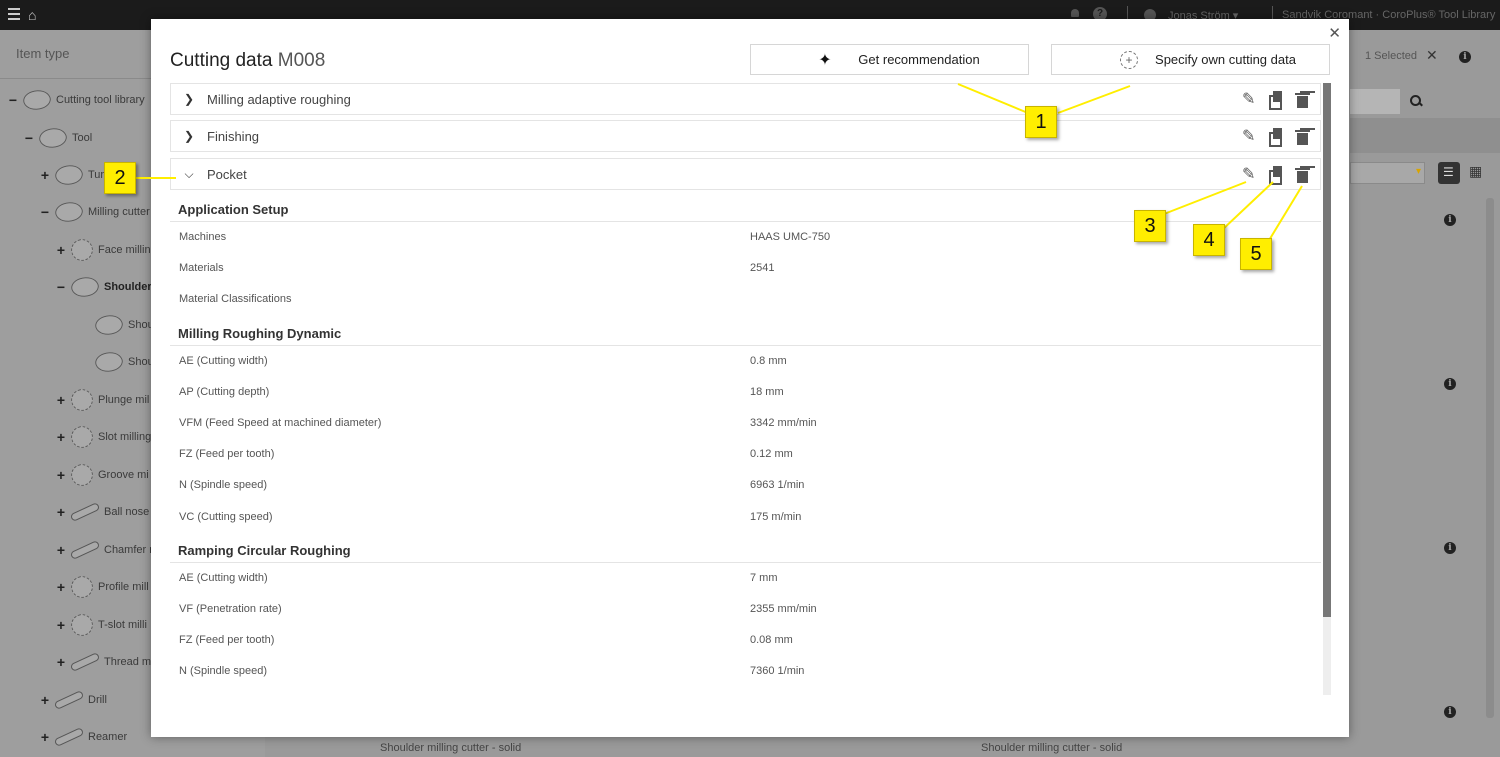  Describe the element at coordinates (101, 400) in the screenshot. I see `tree-item: + Plunge mil` at that location.